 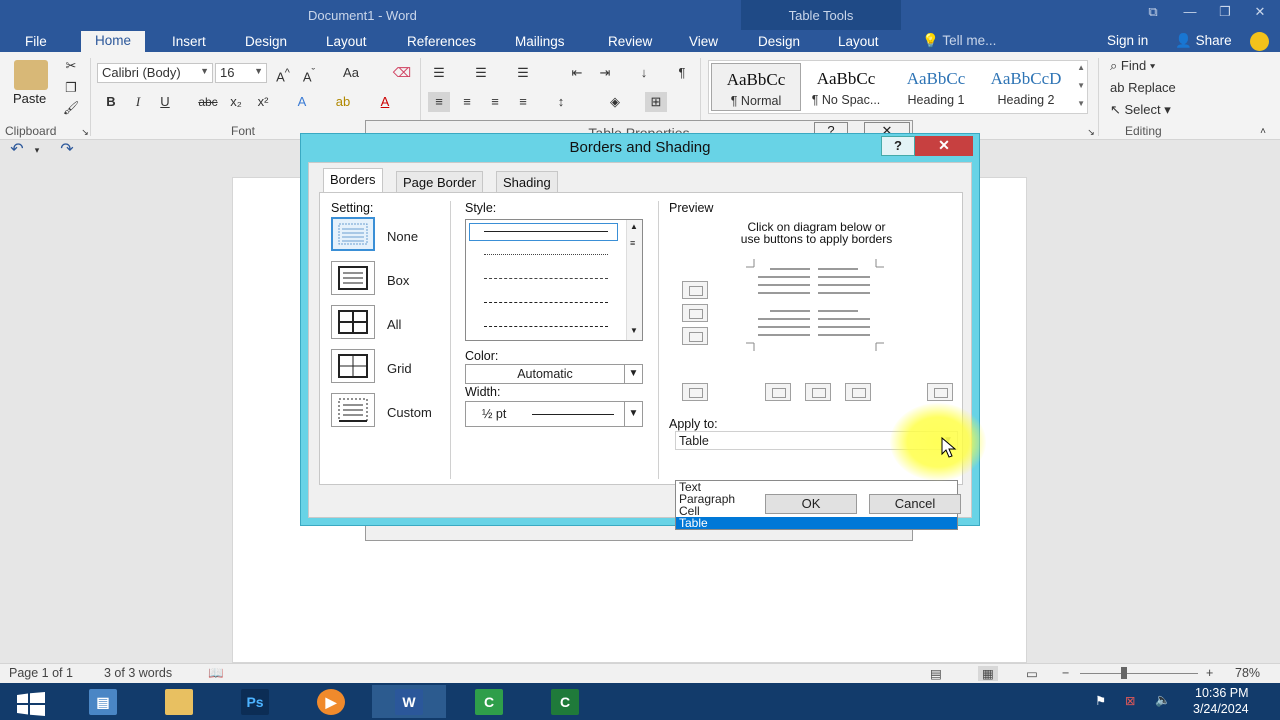 I want to click on change-case-button: Aa, so click(x=351, y=73).